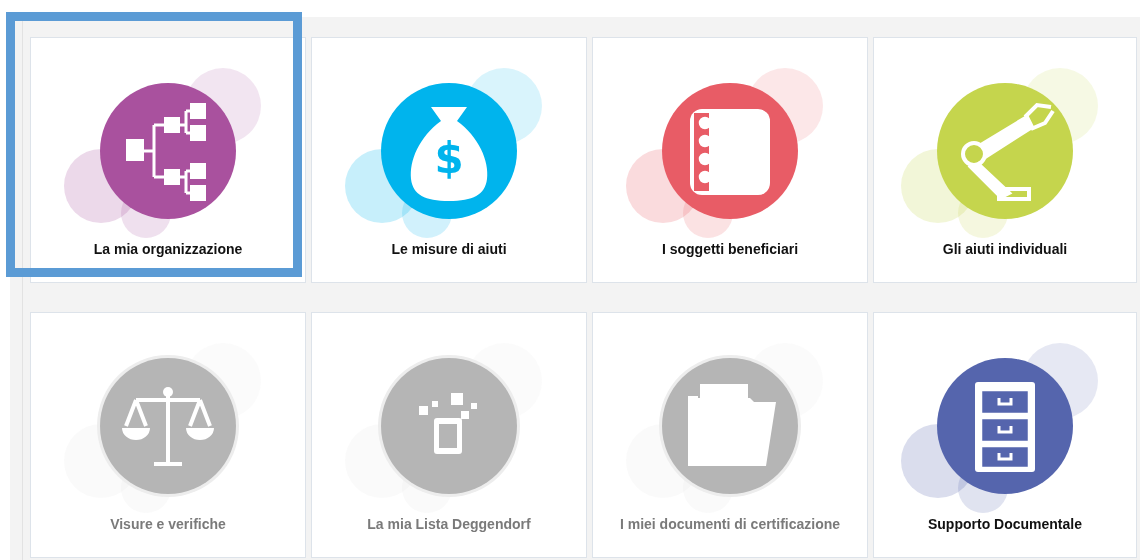  I want to click on filing-cabinet-icon, so click(1005, 427).